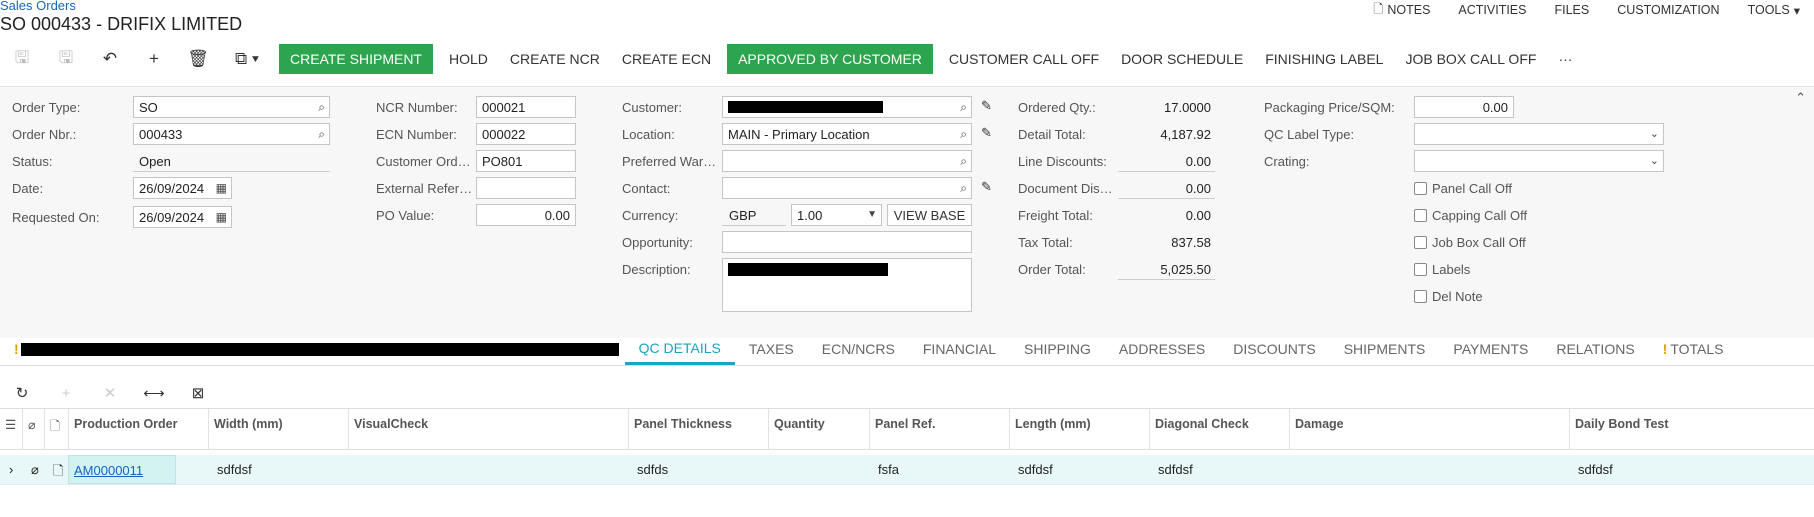 Image resolution: width=1814 pixels, height=517 pixels. Describe the element at coordinates (182, 217) in the screenshot. I see `requested-on-field: 26/09/2024 ▦` at that location.